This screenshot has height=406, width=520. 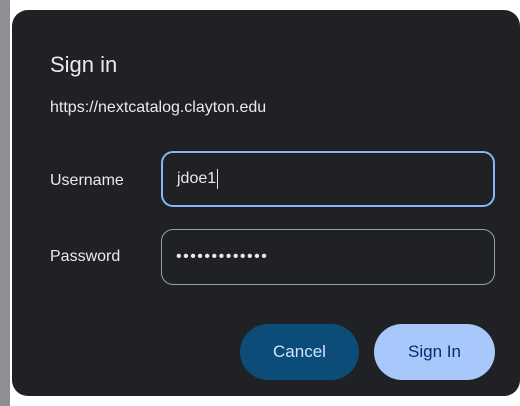 I want to click on password-label: Password, so click(x=85, y=256).